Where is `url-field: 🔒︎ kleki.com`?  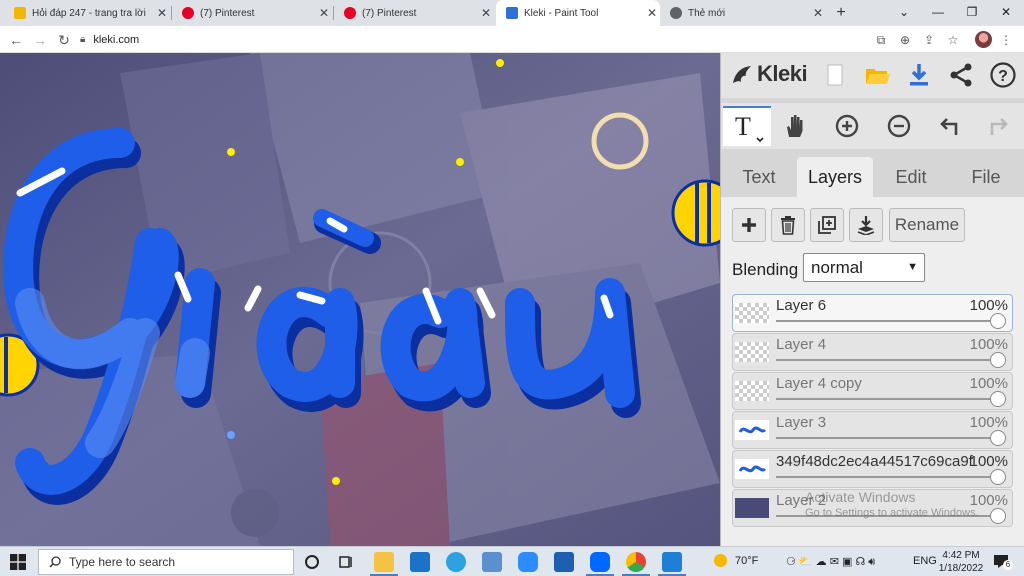 url-field: 🔒︎ kleki.com is located at coordinates (470, 39).